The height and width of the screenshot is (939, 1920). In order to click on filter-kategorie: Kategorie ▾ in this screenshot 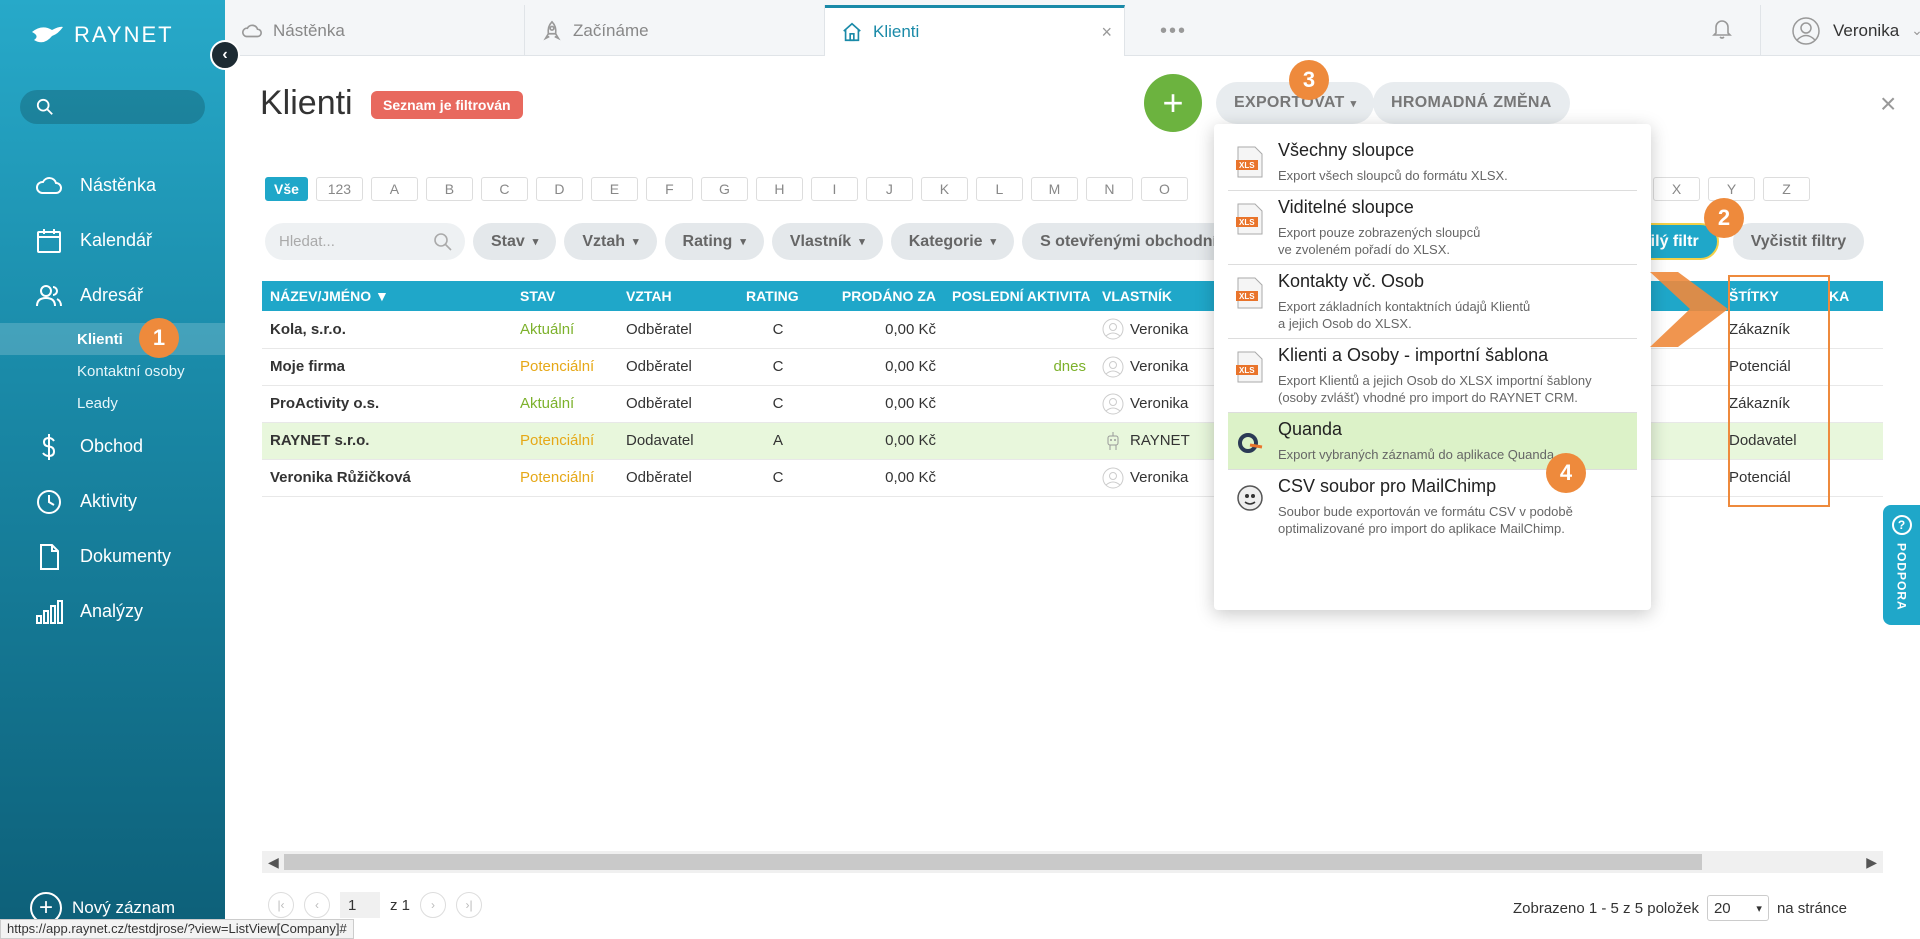, I will do `click(952, 241)`.